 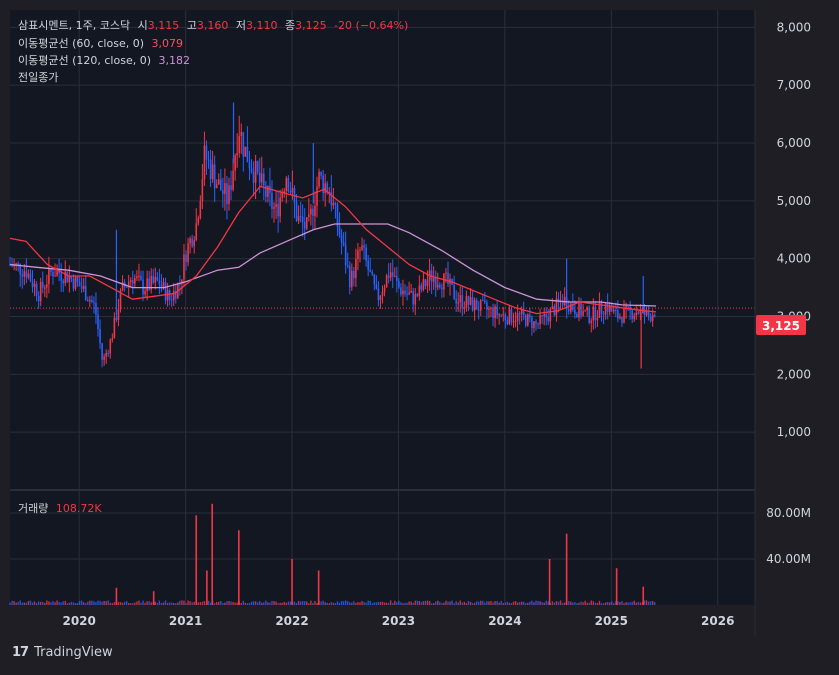 I want to click on prev-close-legend: 전일종가, so click(x=40, y=78).